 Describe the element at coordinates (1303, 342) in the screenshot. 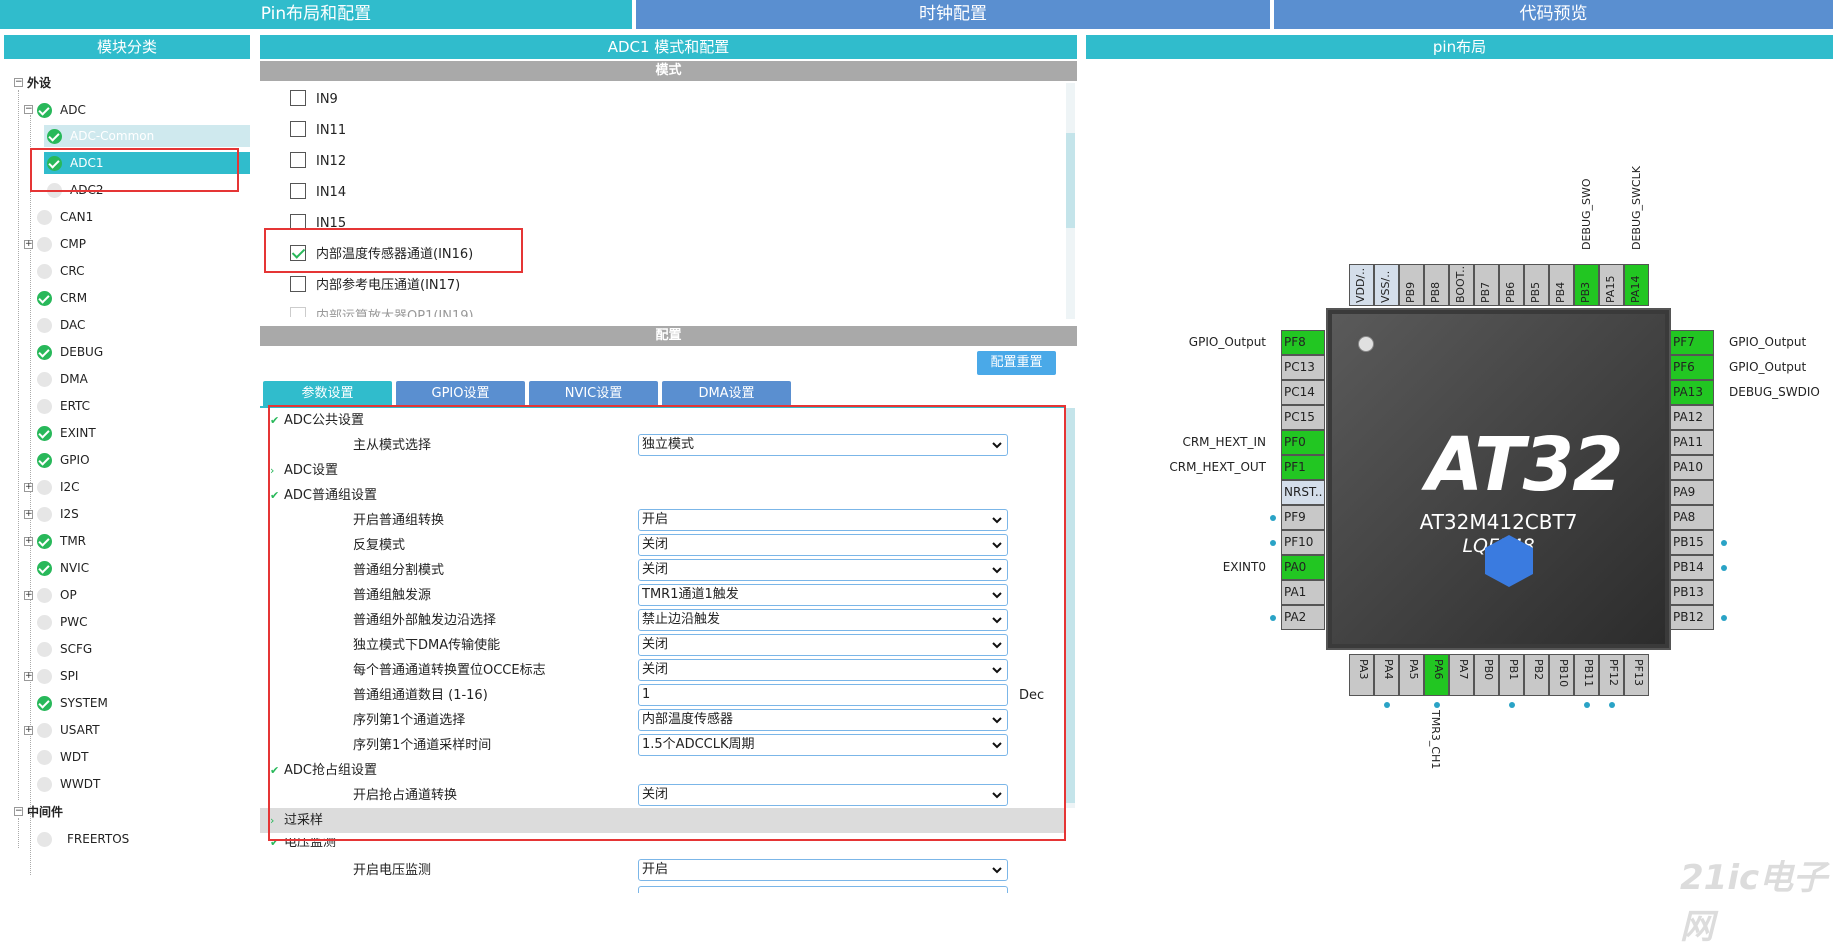

I see `pin-pf8: PF8` at that location.